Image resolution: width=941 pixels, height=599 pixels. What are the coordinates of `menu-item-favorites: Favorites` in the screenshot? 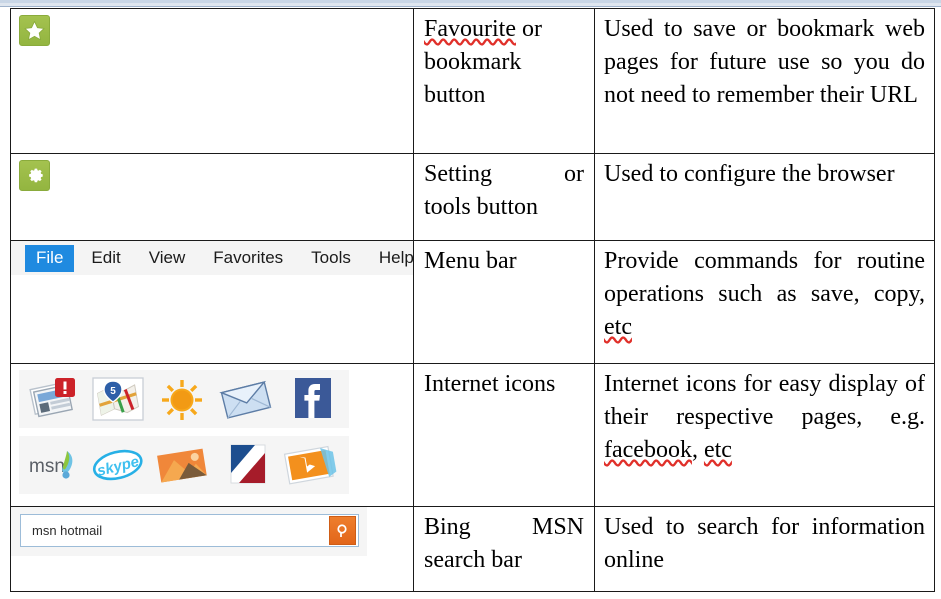 It's located at (248, 258).